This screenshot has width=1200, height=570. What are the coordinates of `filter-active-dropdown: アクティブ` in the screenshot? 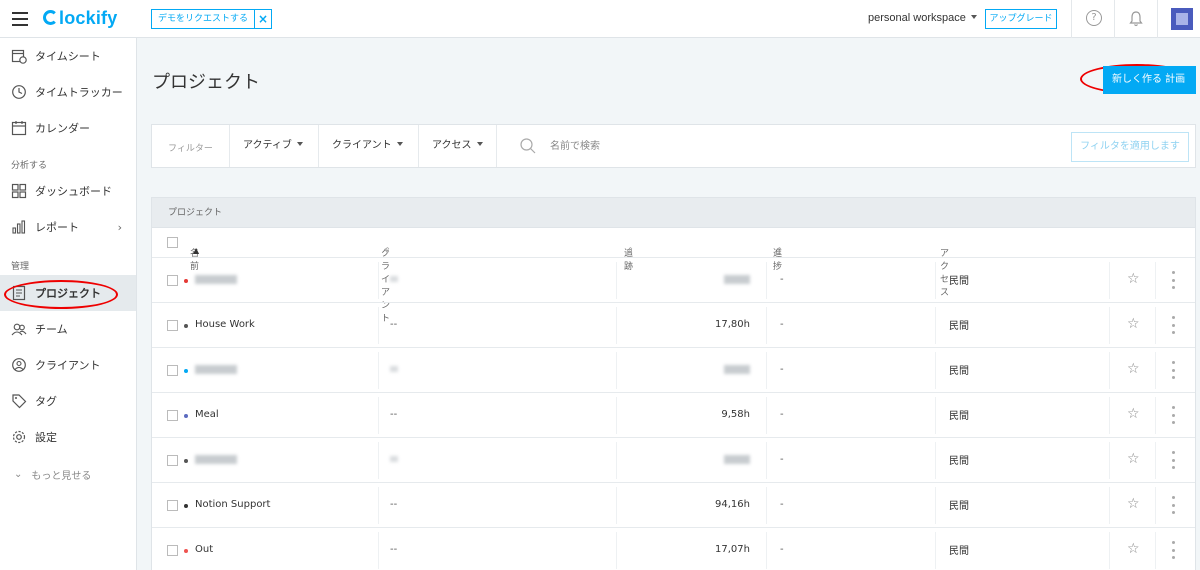 It's located at (273, 146).